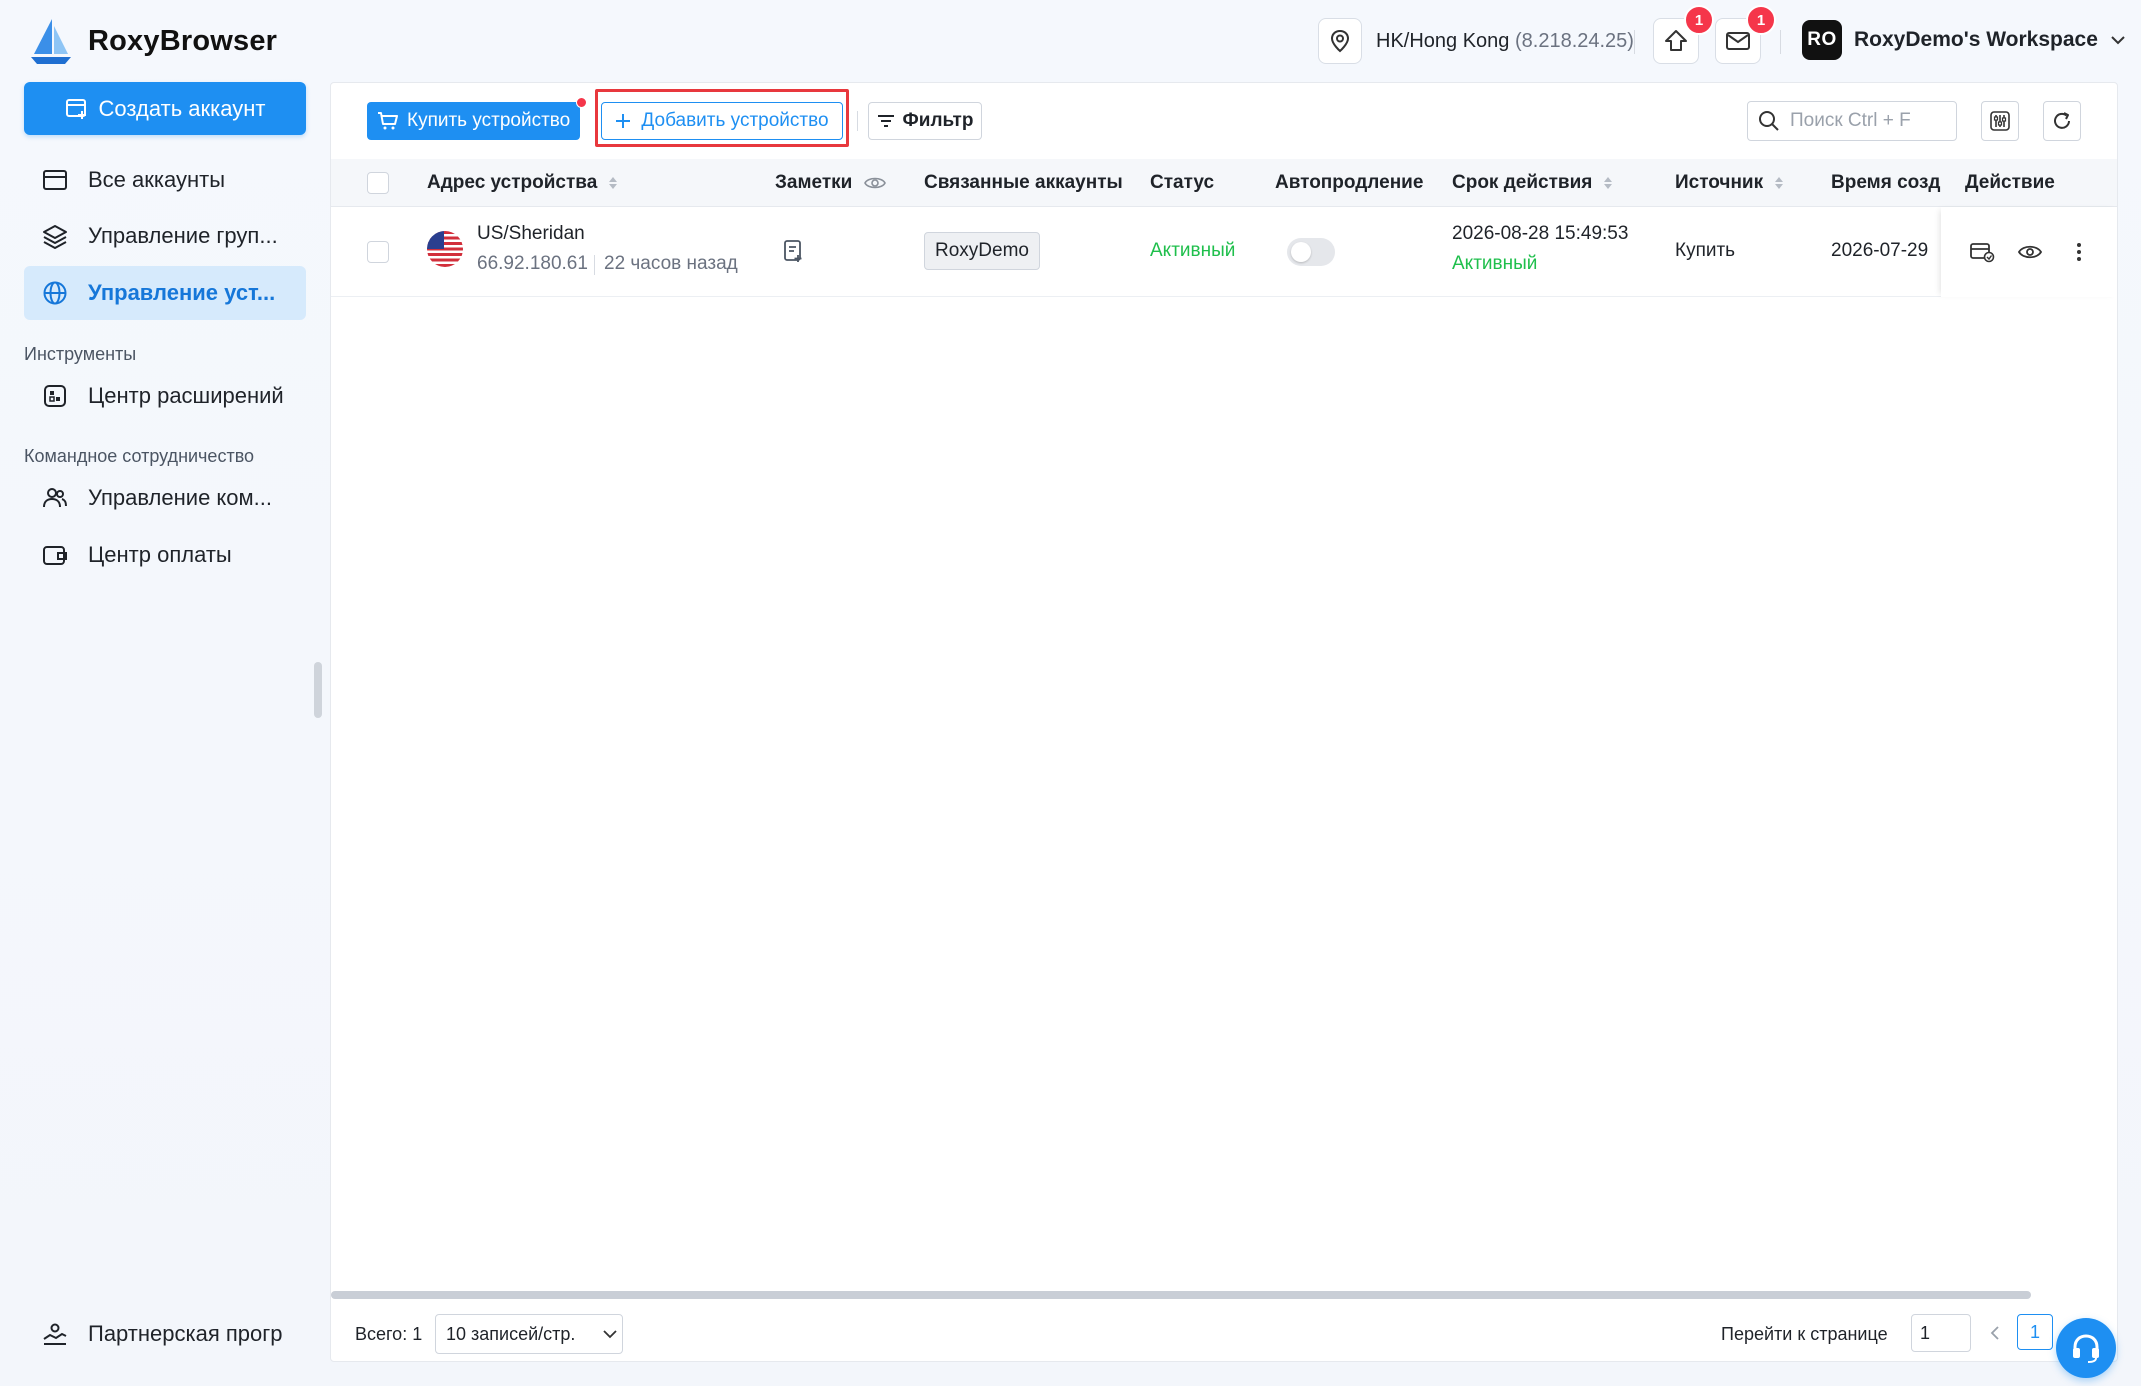  I want to click on select-all-checkbox, so click(378, 183).